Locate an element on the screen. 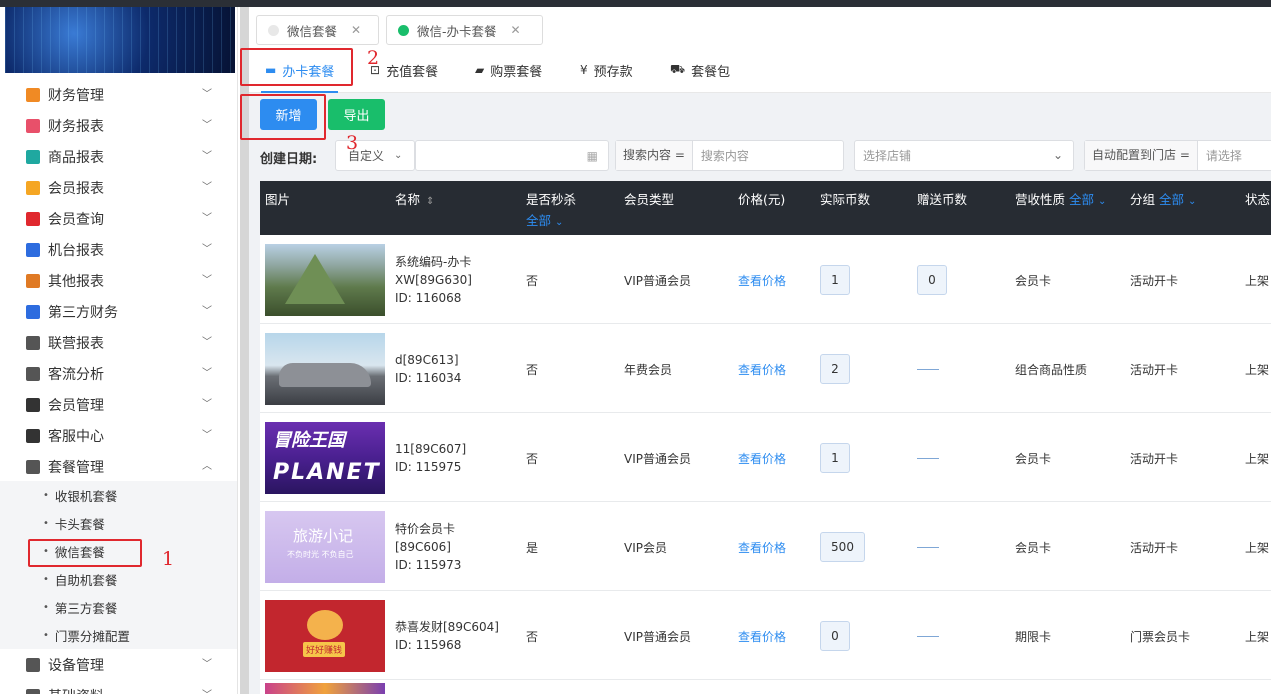 This screenshot has width=1271, height=694. sidebar-item-base-data: 基础资料﹀ is located at coordinates (118, 687).